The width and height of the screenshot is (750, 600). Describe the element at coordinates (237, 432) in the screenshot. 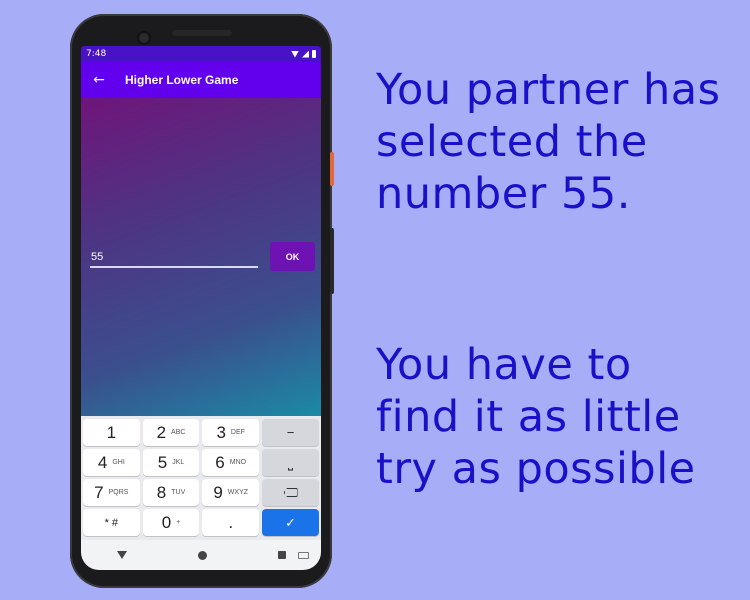

I see `key-sublabel: DEF` at that location.